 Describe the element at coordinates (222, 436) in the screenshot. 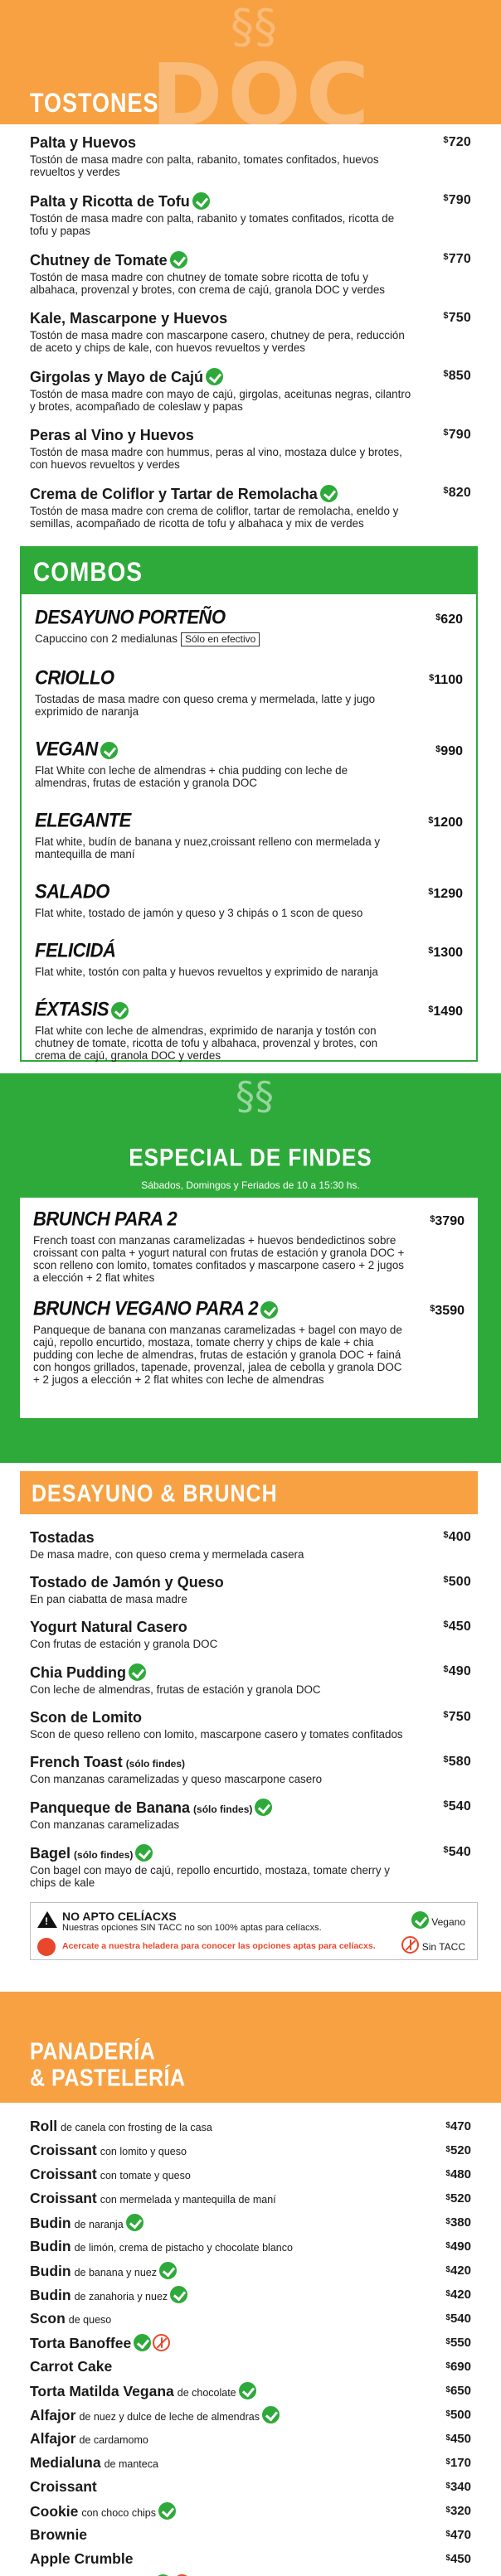

I see `item-name-wrap: Peras al Vino y Huevos` at that location.